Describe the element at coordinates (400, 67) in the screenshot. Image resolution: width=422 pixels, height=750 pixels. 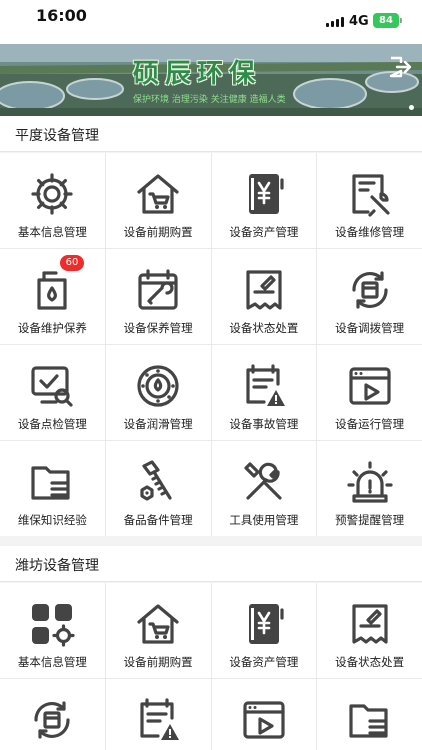
I see `logout-icon` at that location.